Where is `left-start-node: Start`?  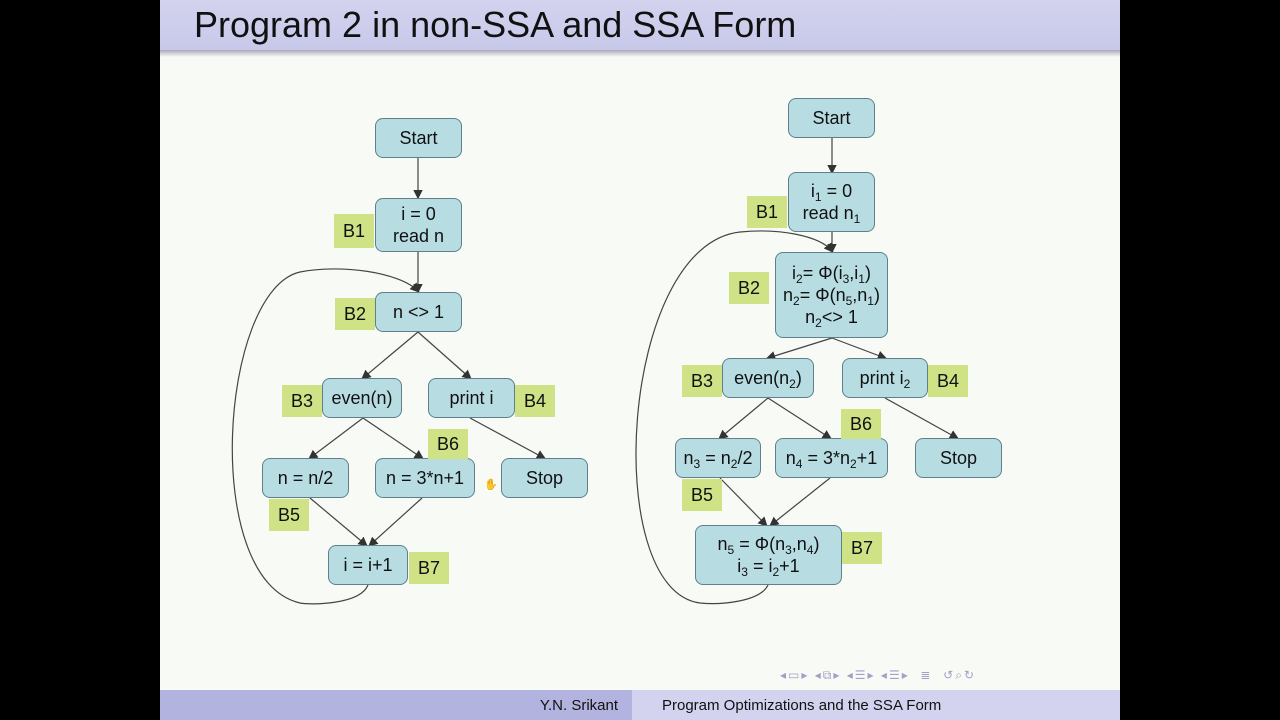 left-start-node: Start is located at coordinates (418, 138).